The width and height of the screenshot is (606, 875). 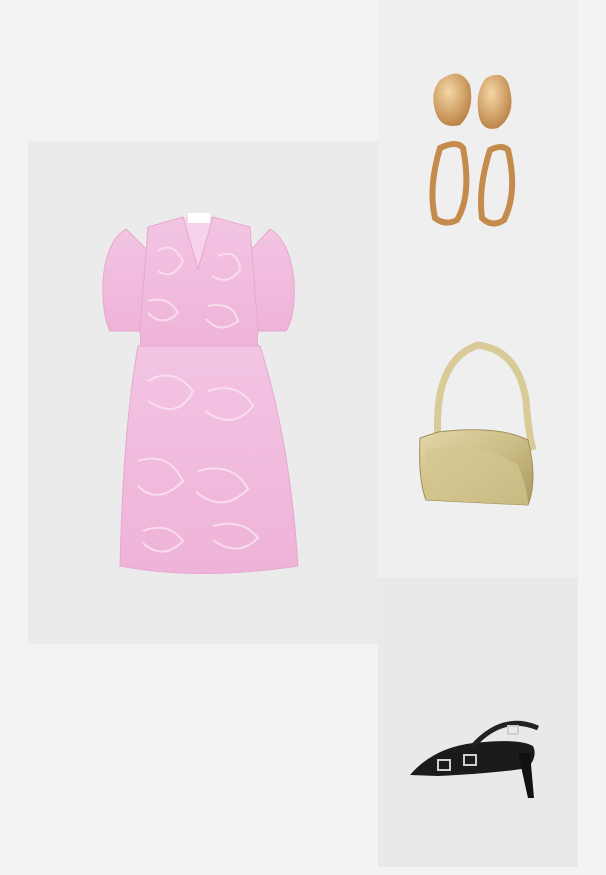 What do you see at coordinates (472, 150) in the screenshot?
I see `gold-earrings-image` at bounding box center [472, 150].